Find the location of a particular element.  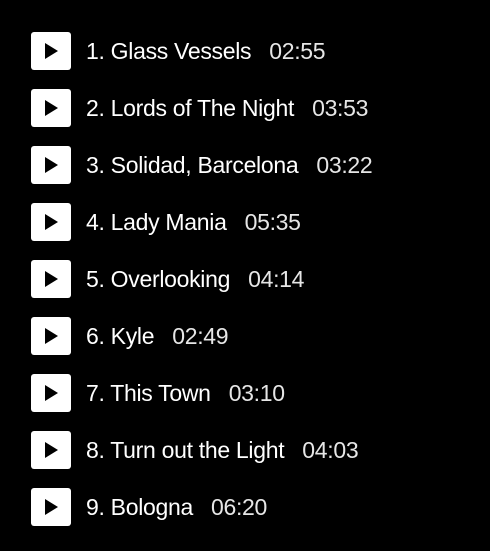

track-row: 2. Lords of The Night 03:53 is located at coordinates (245, 109).